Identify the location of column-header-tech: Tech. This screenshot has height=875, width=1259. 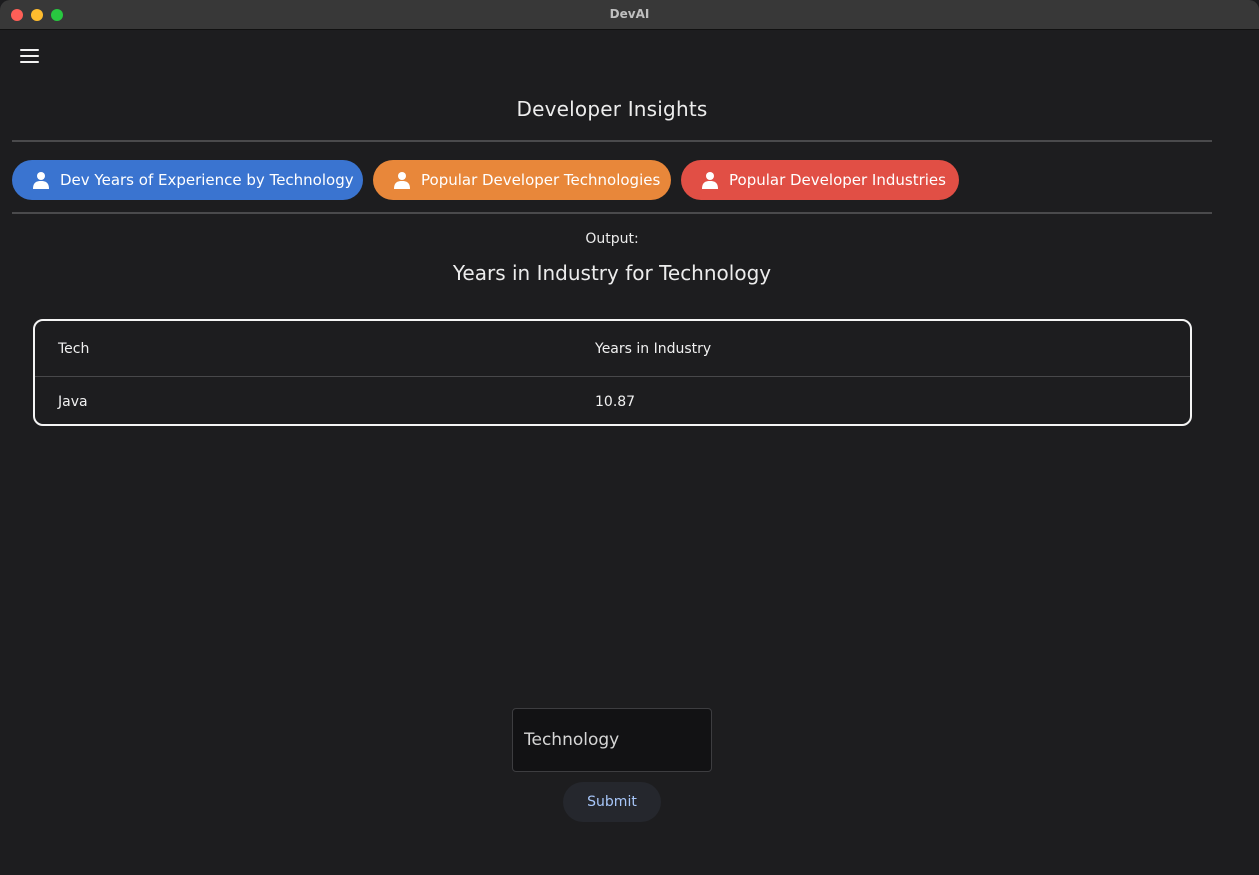
(74, 348).